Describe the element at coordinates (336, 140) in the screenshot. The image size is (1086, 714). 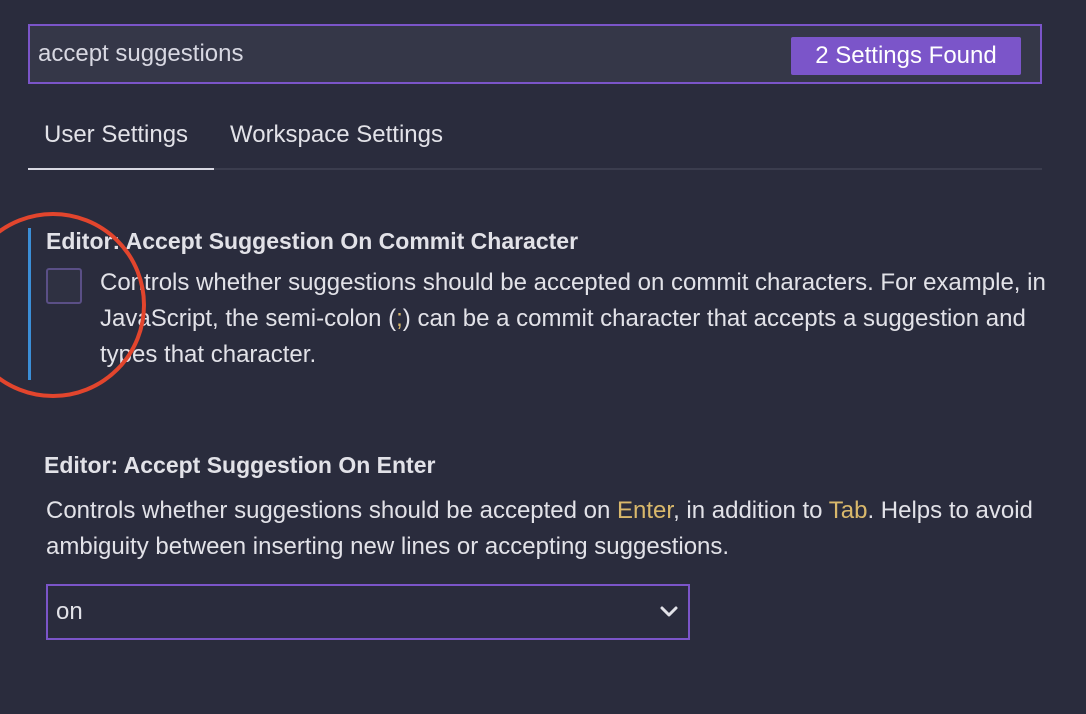
I see `tab-workspace-settings: Workspace Settings` at that location.